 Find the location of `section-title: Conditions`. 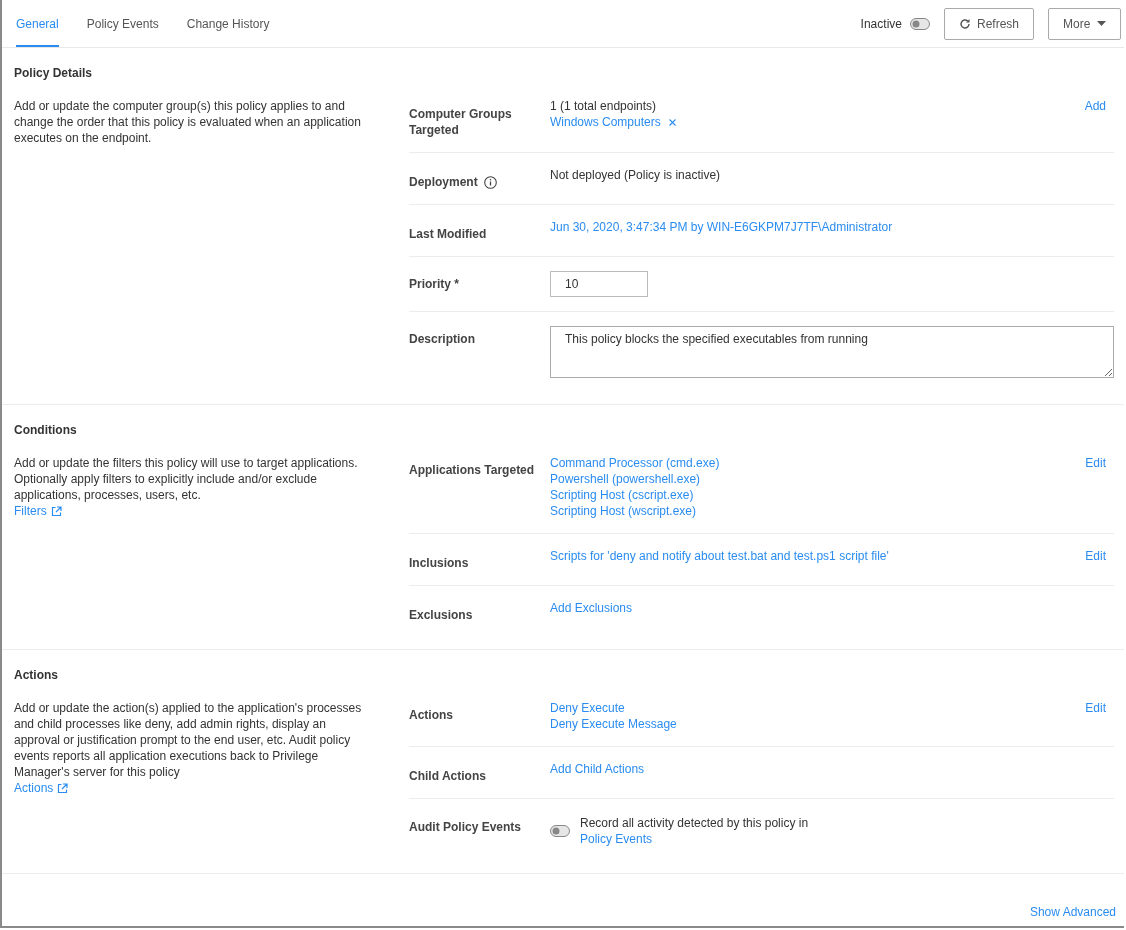

section-title: Conditions is located at coordinates (46, 430).